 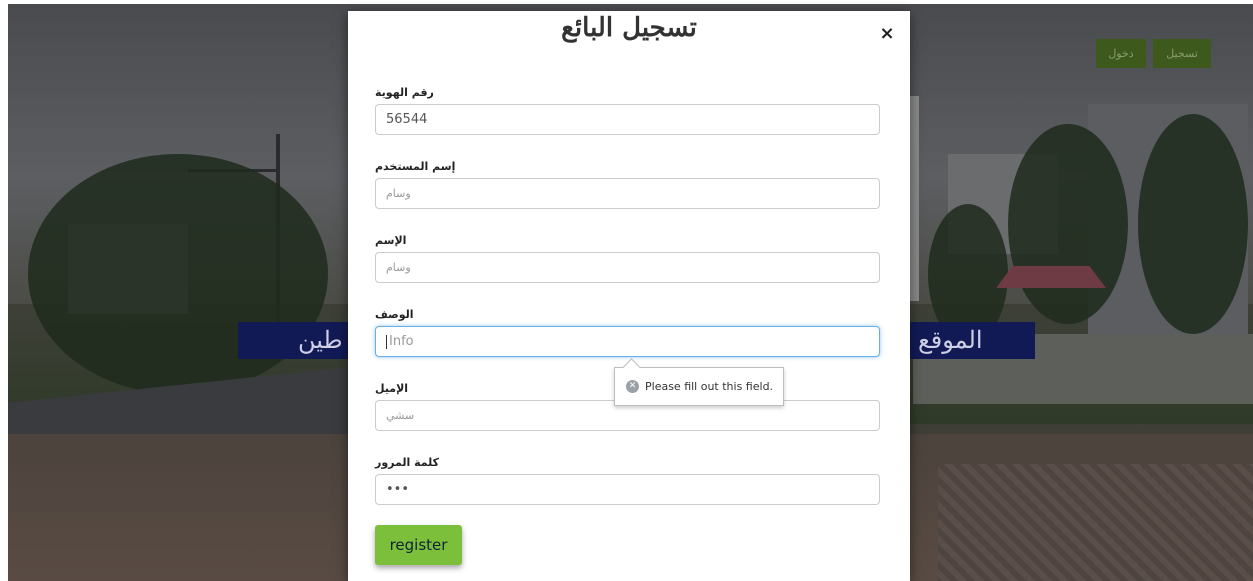 I want to click on banner-text-left: طين, so click(x=320, y=340).